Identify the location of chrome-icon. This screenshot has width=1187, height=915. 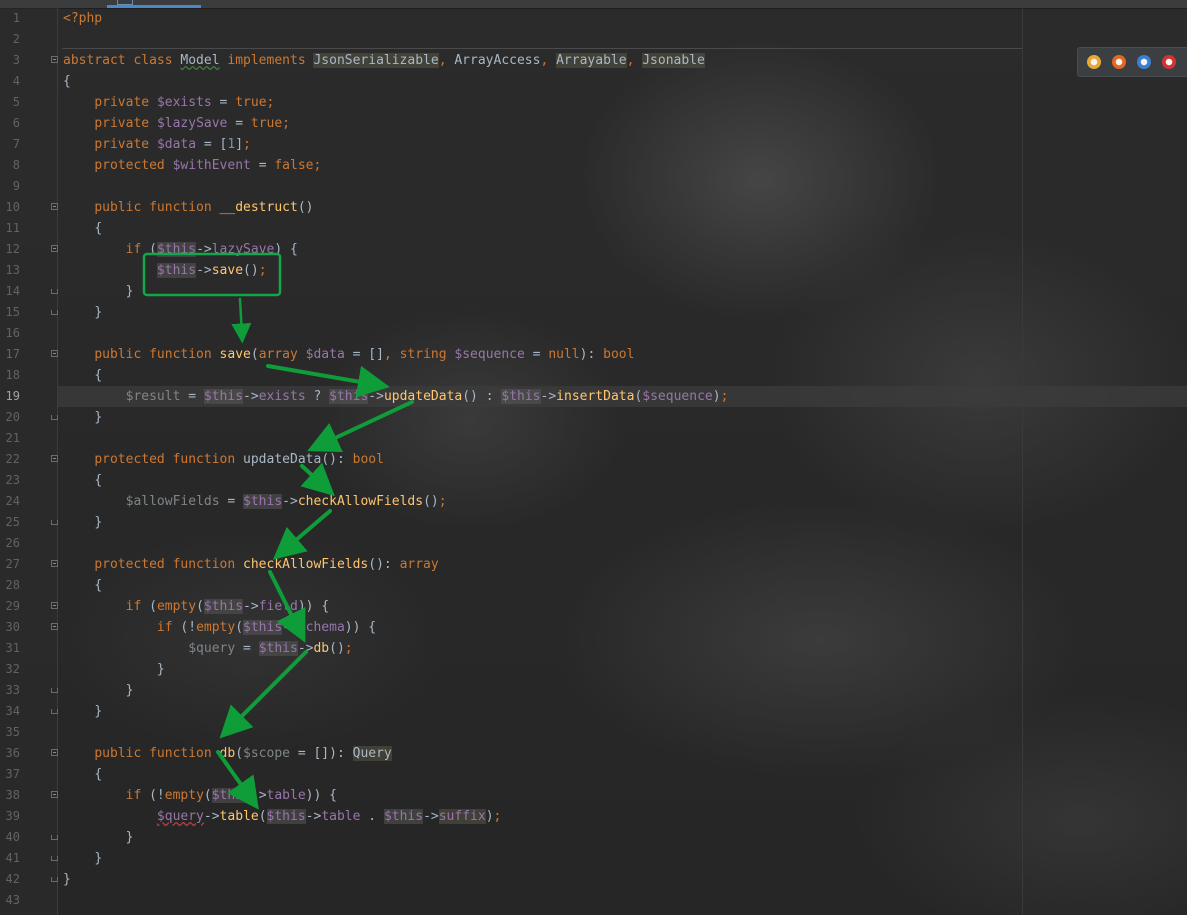
(1094, 62).